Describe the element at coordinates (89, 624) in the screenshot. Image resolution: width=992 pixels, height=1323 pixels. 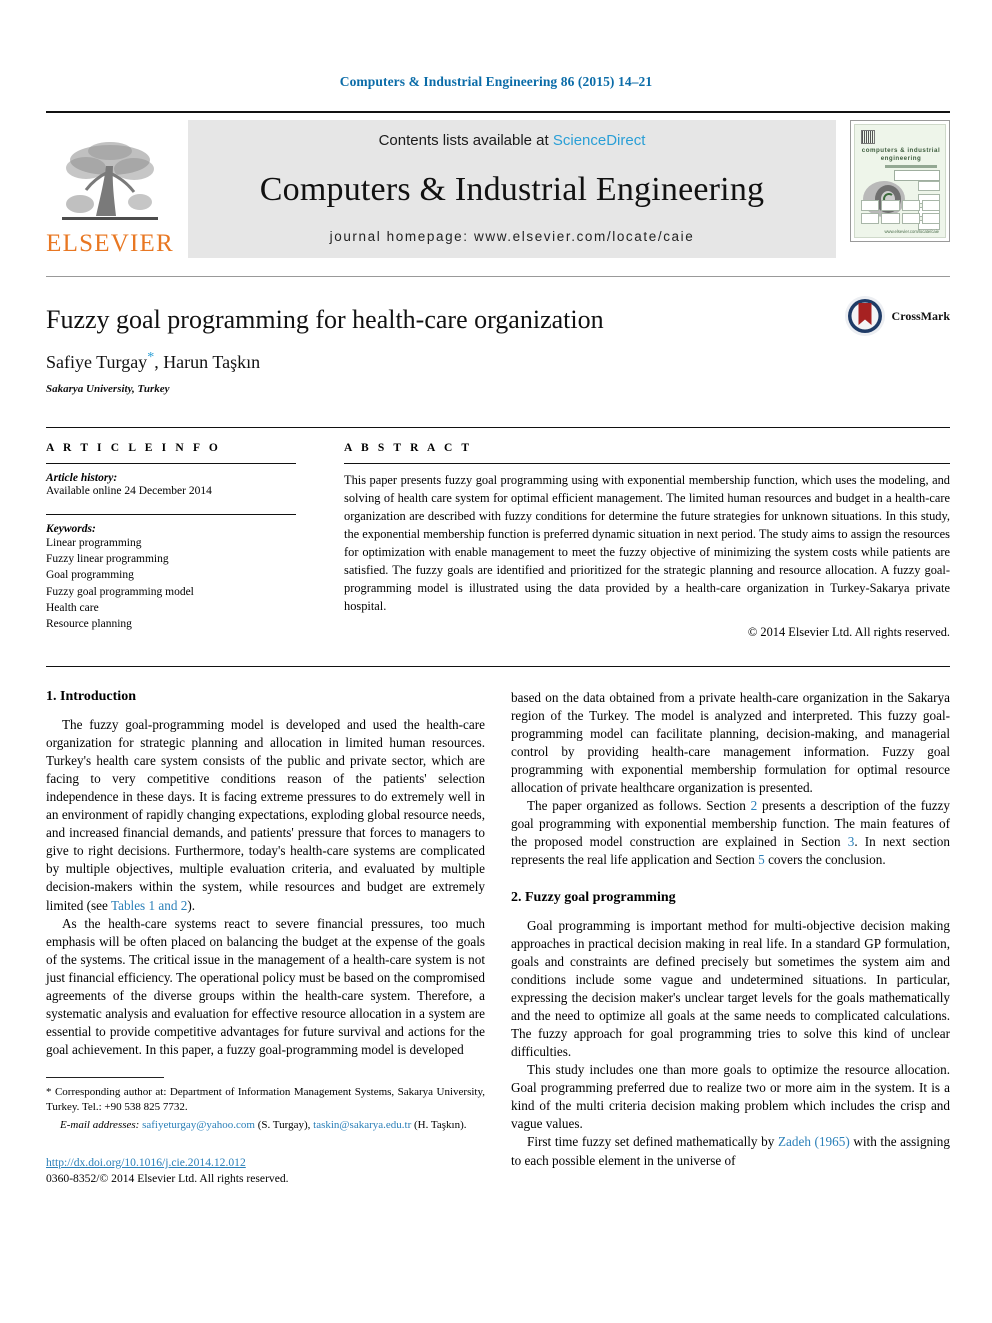
I see `keyword-item: Resource planning` at that location.